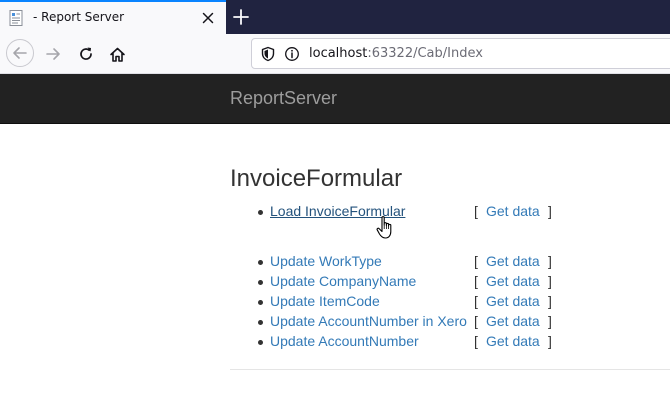  What do you see at coordinates (335, 17) in the screenshot?
I see `tab-strip: - Report Server` at bounding box center [335, 17].